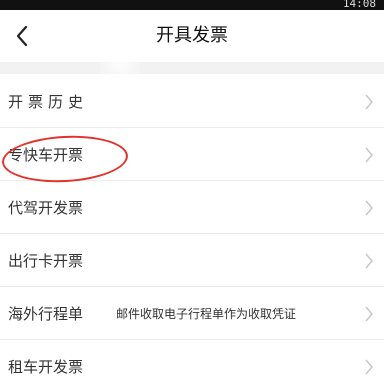  I want to click on list-item-note: 邮件收取电子行程单作为收取凭证, so click(206, 314).